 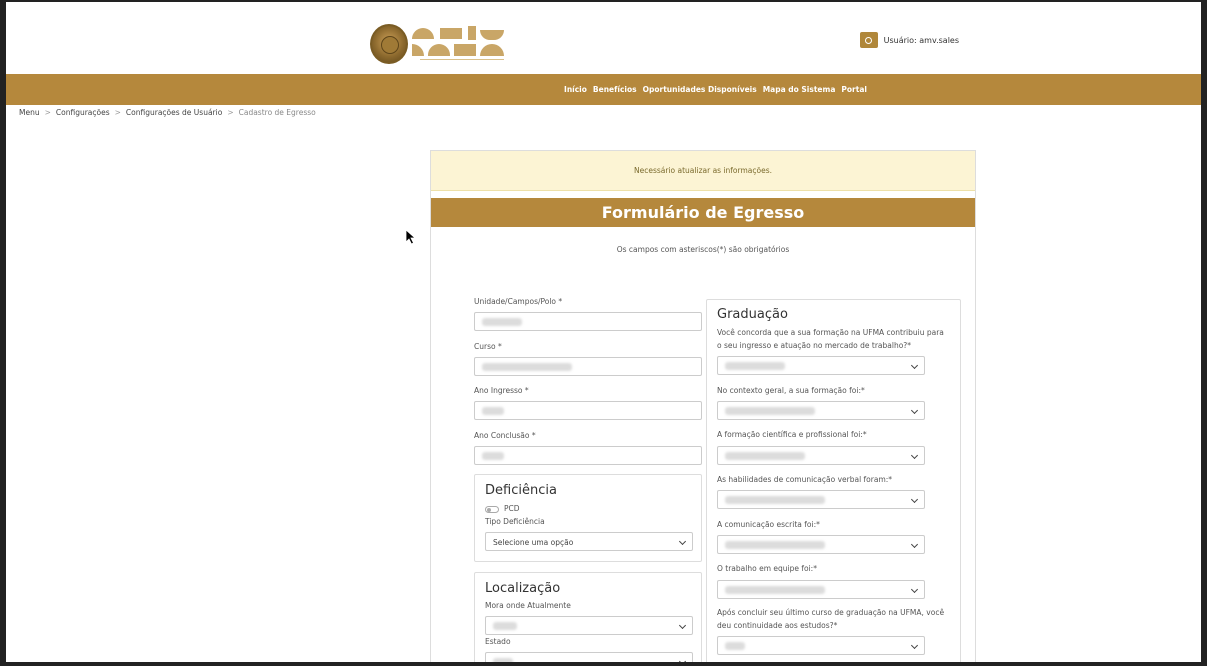 What do you see at coordinates (603, 664) in the screenshot?
I see `bottom-border` at bounding box center [603, 664].